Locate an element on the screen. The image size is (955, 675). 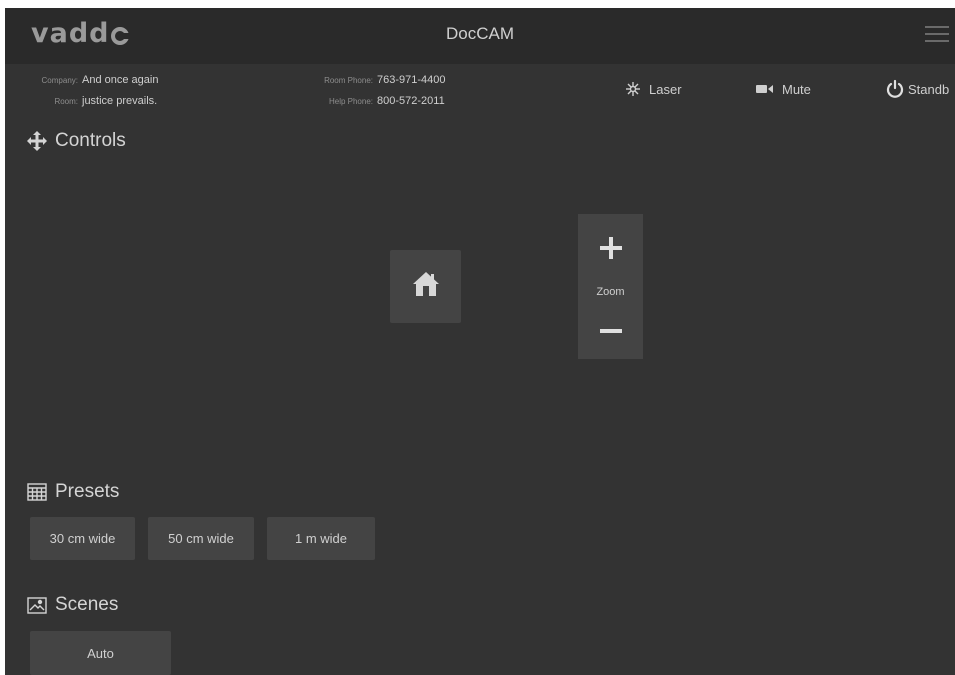
home-icon is located at coordinates (426, 286).